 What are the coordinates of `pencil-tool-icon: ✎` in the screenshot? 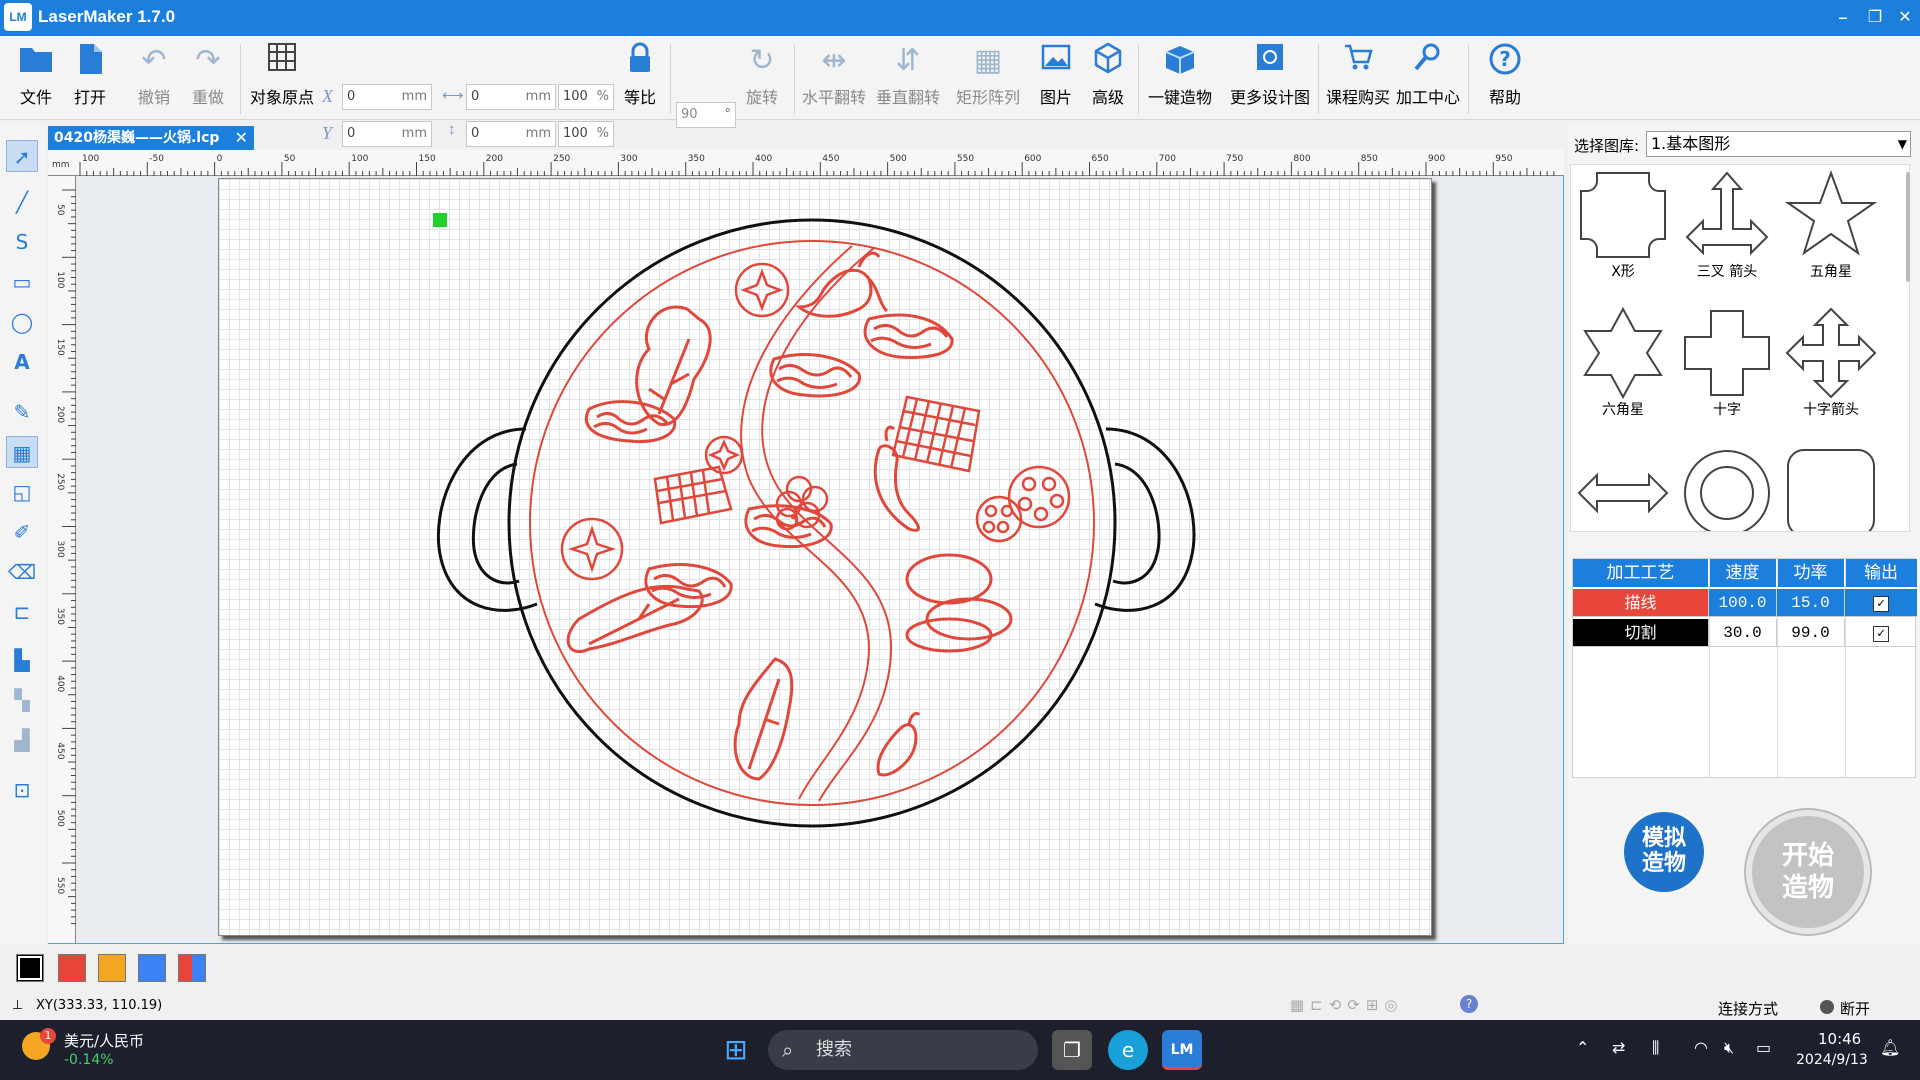 It's located at (22, 412).